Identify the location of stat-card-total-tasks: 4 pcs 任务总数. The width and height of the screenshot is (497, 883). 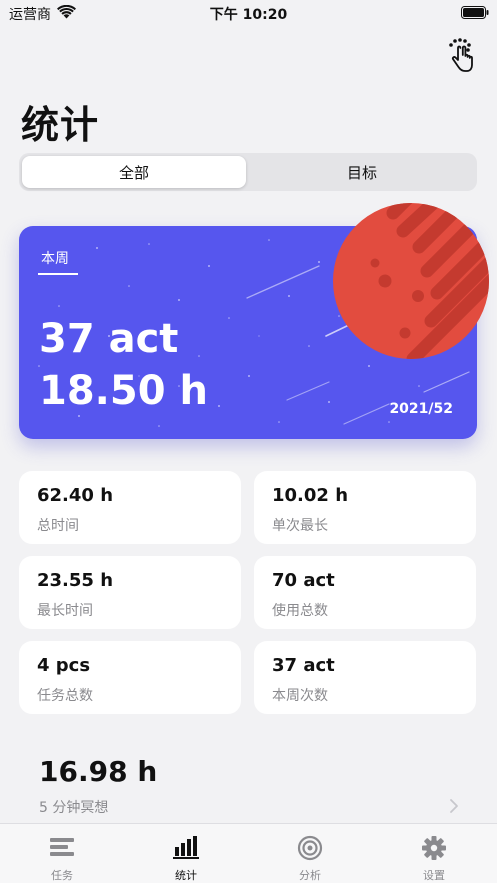
(130, 677).